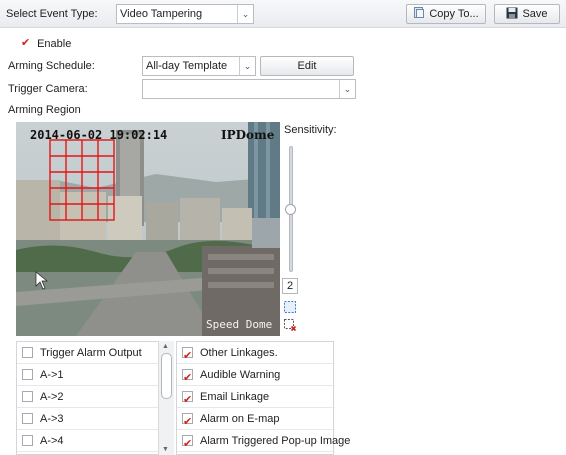 The height and width of the screenshot is (455, 566). Describe the element at coordinates (240, 375) in the screenshot. I see `list-item-label: Audible Warning` at that location.